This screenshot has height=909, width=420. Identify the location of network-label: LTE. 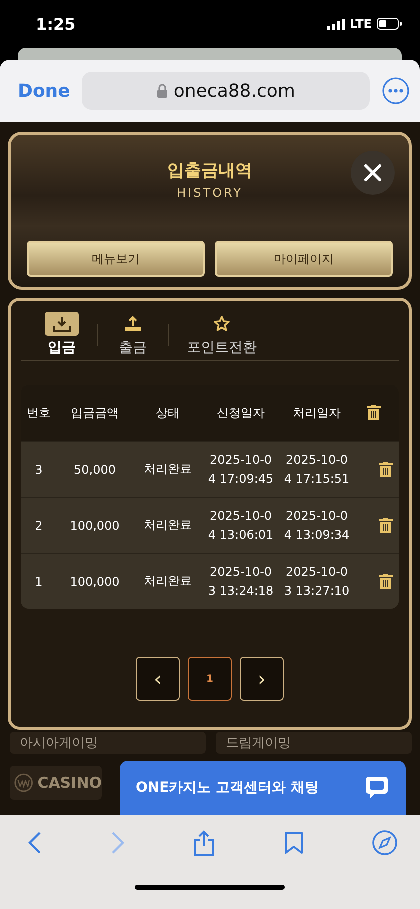
(361, 24).